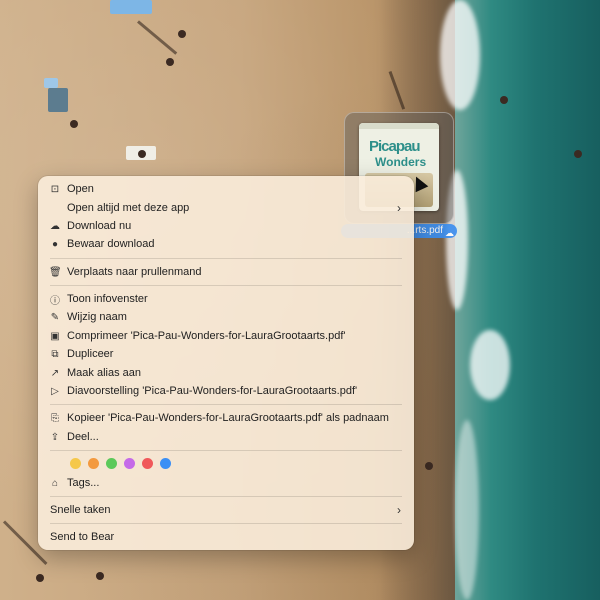 This screenshot has height=600, width=600. What do you see at coordinates (107, 299) in the screenshot?
I see `menu-item-label: Toon infovenster` at bounding box center [107, 299].